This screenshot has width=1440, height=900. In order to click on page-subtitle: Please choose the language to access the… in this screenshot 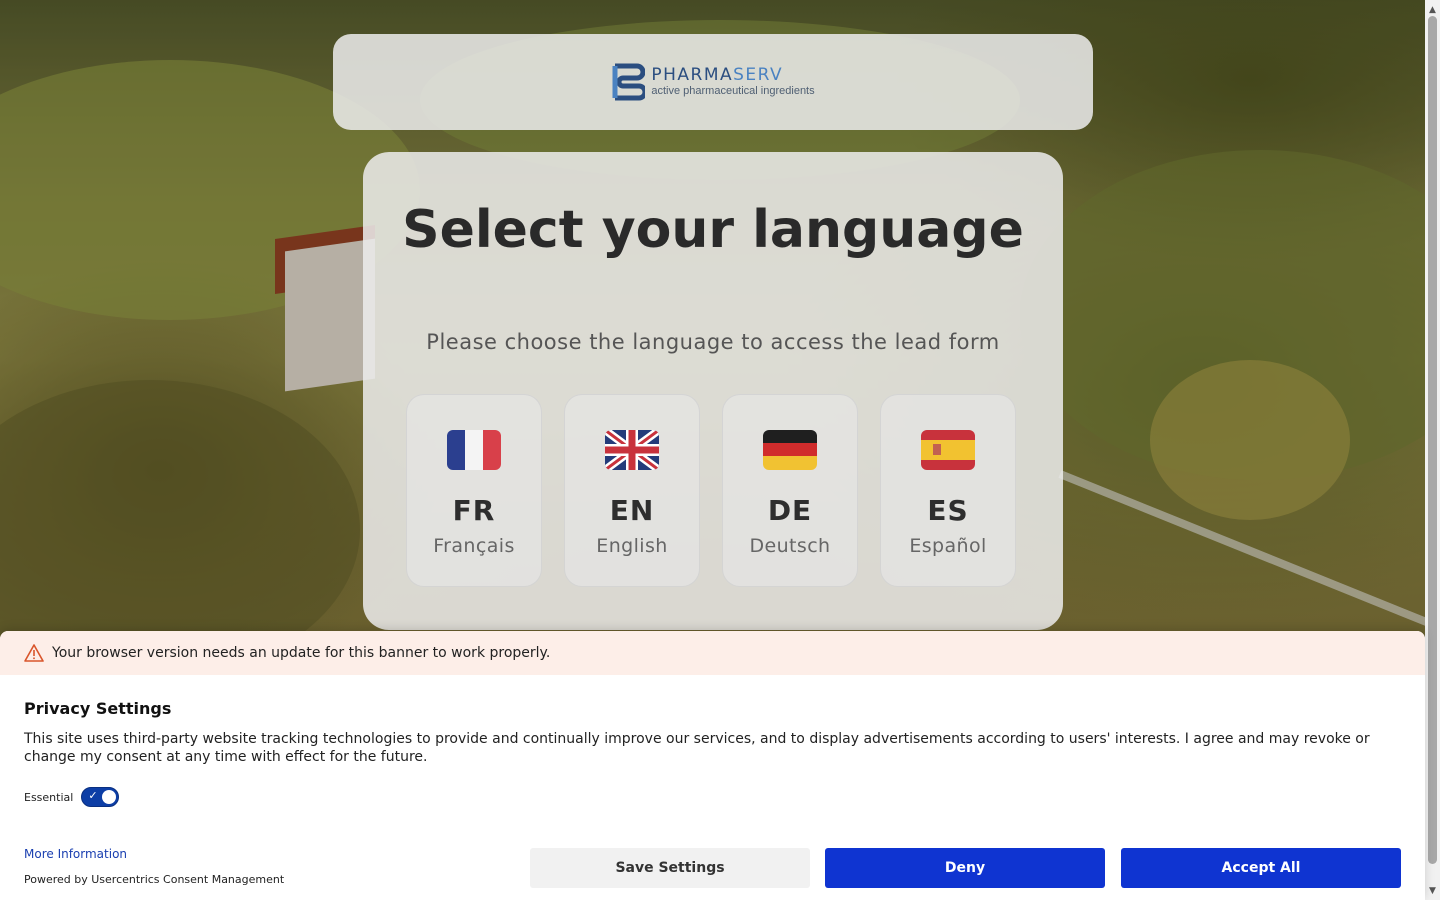, I will do `click(713, 342)`.